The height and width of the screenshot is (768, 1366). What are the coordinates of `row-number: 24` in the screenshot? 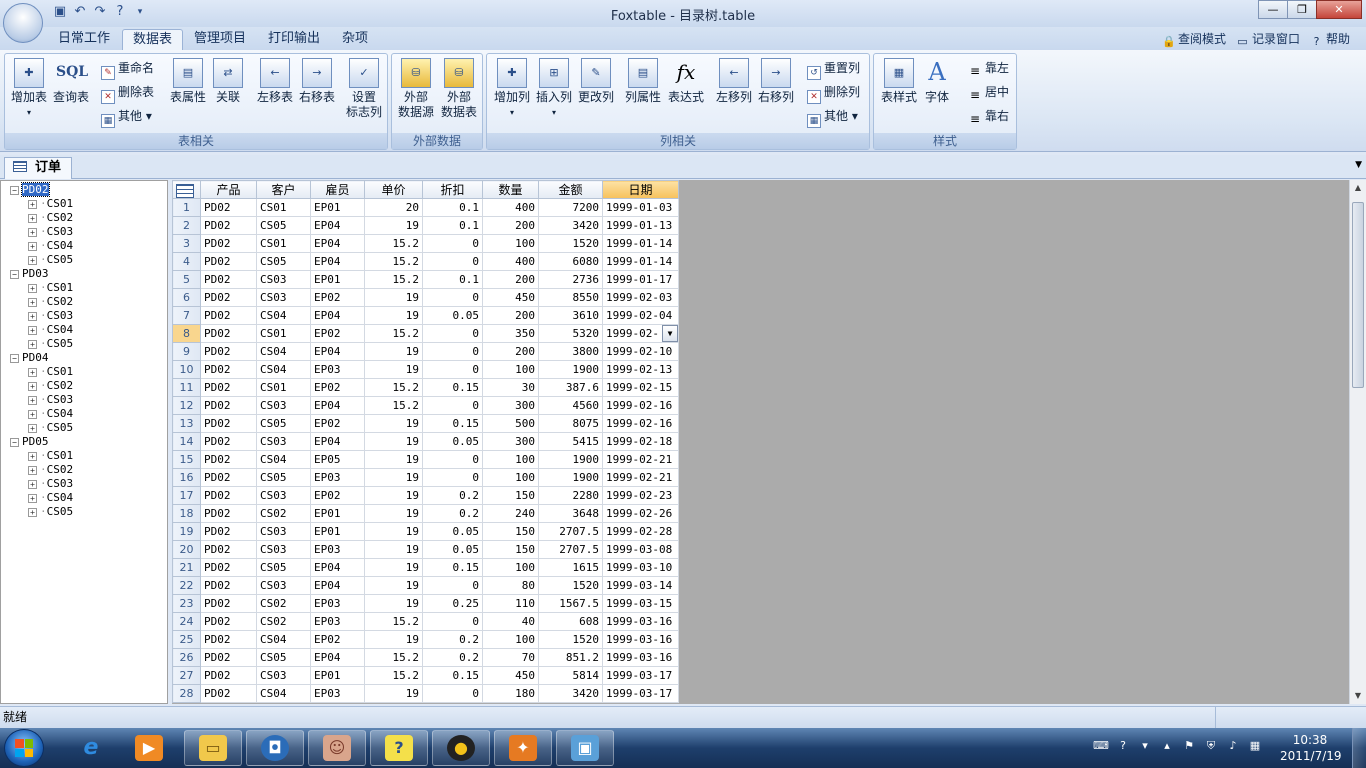 It's located at (186, 621).